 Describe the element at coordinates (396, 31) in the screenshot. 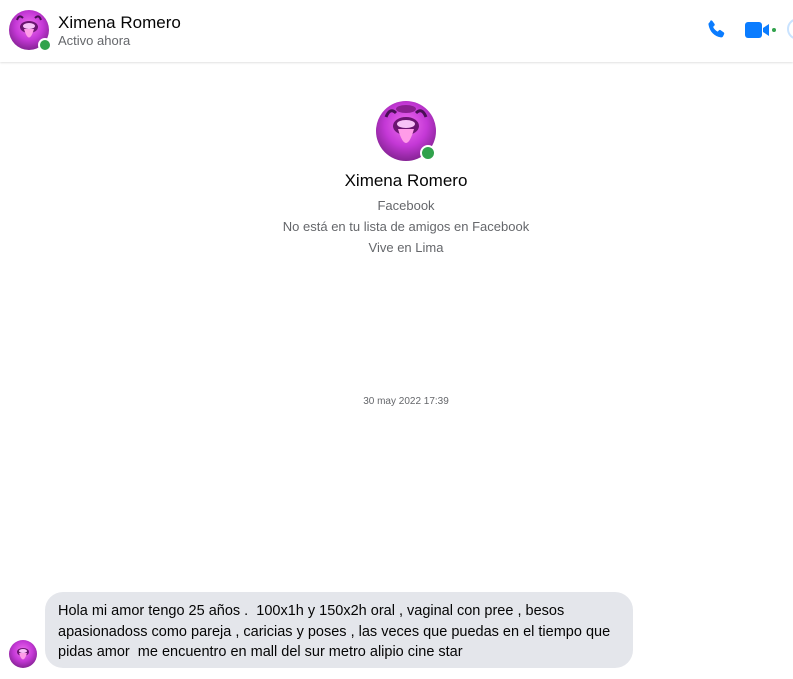

I see `chat-header: Ximena Romero Activo ahora` at that location.